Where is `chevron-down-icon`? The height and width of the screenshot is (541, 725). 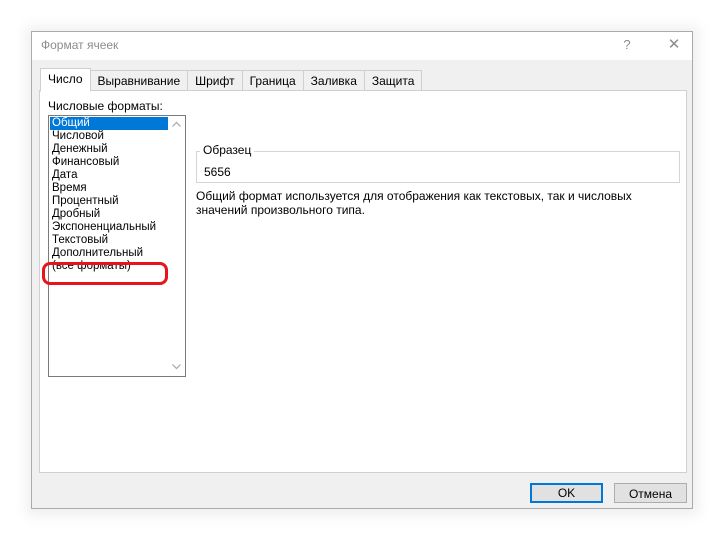 chevron-down-icon is located at coordinates (176, 367).